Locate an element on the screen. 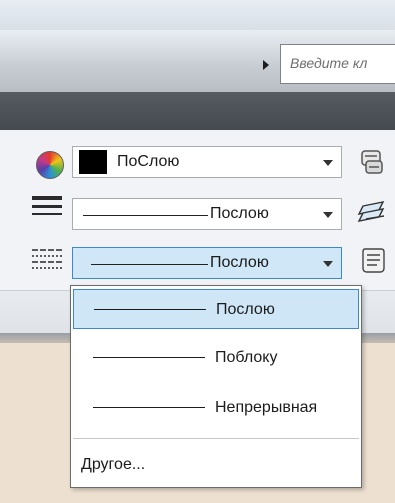 The width and height of the screenshot is (395, 503). color-swatch is located at coordinates (93, 162).